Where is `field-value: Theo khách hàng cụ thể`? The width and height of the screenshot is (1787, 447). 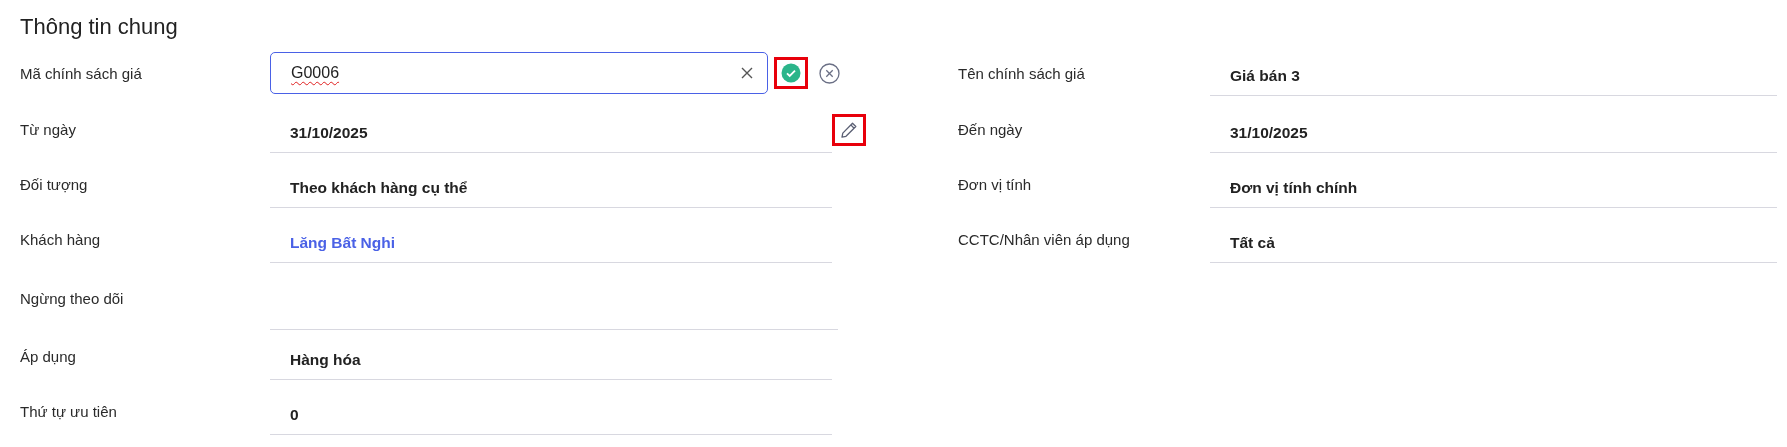
field-value: Theo khách hàng cụ thể is located at coordinates (551, 187).